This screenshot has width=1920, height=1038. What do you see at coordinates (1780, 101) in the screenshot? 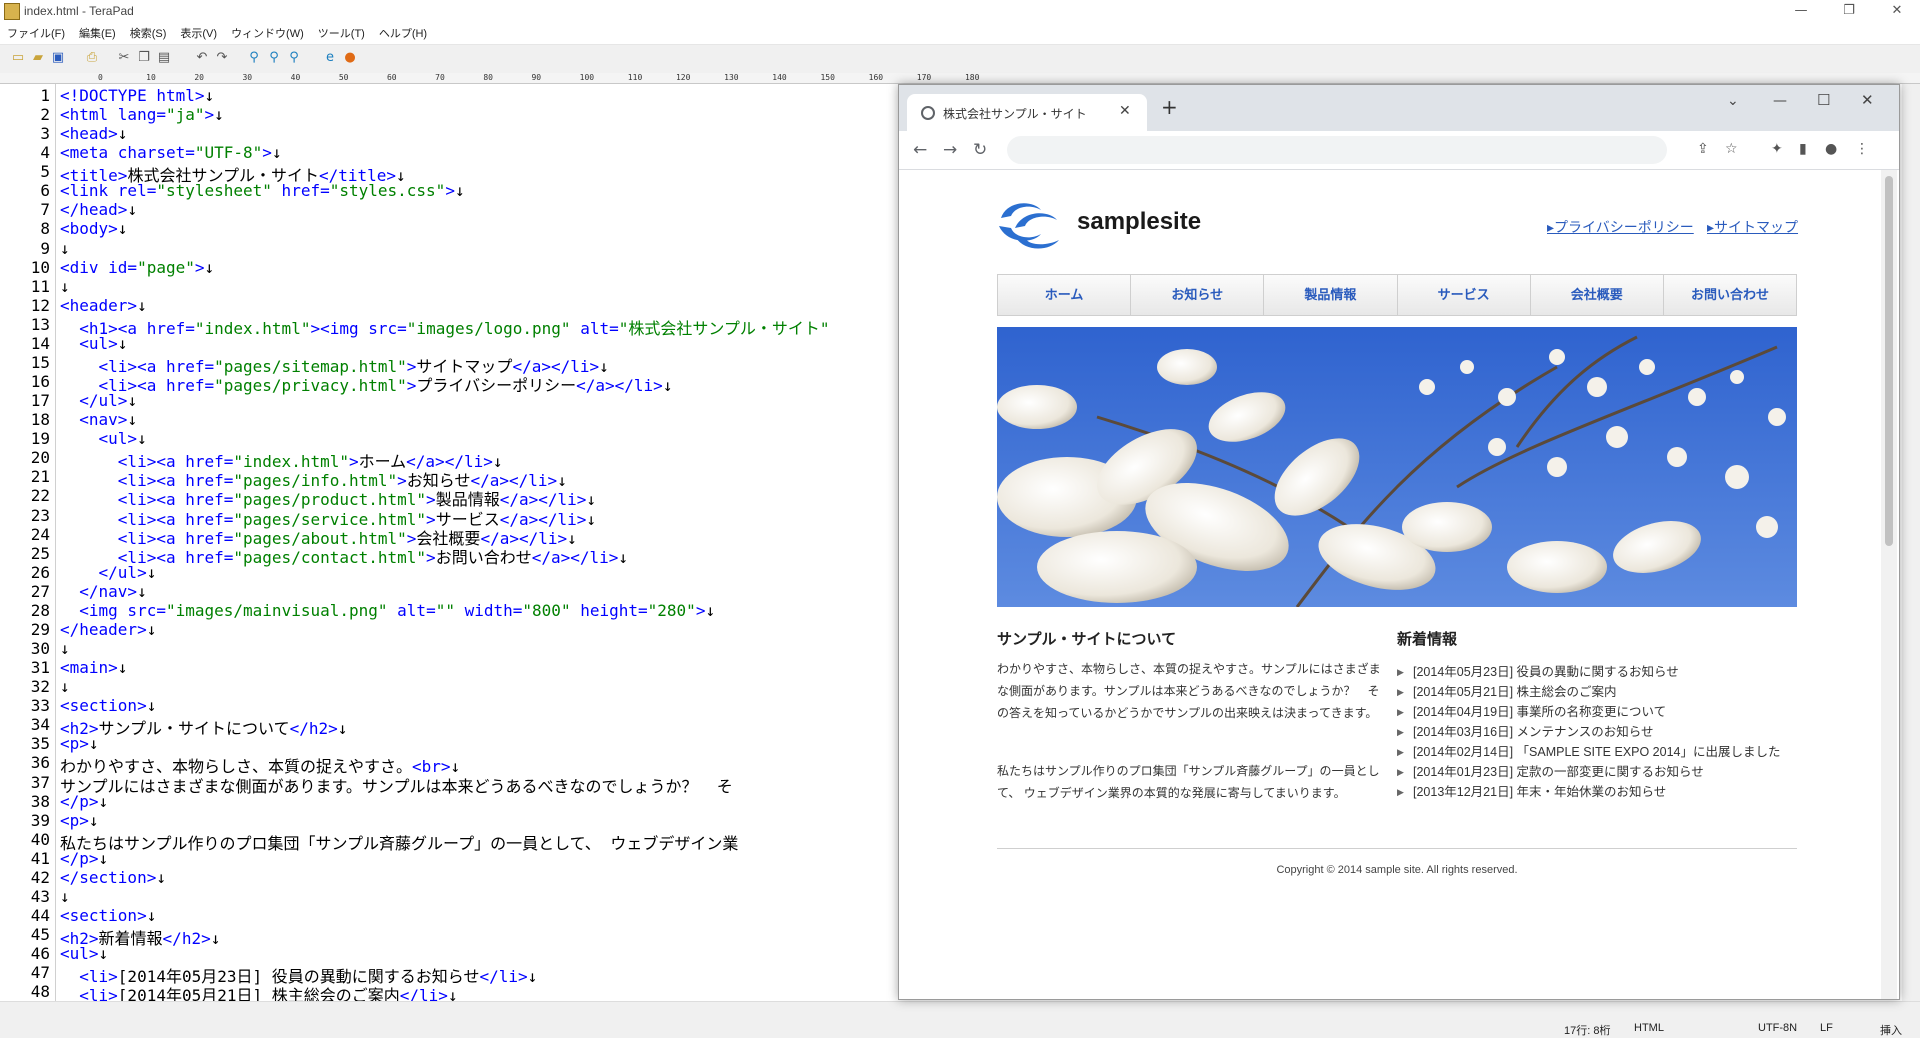
I see `browser-minimize-button: —` at bounding box center [1780, 101].